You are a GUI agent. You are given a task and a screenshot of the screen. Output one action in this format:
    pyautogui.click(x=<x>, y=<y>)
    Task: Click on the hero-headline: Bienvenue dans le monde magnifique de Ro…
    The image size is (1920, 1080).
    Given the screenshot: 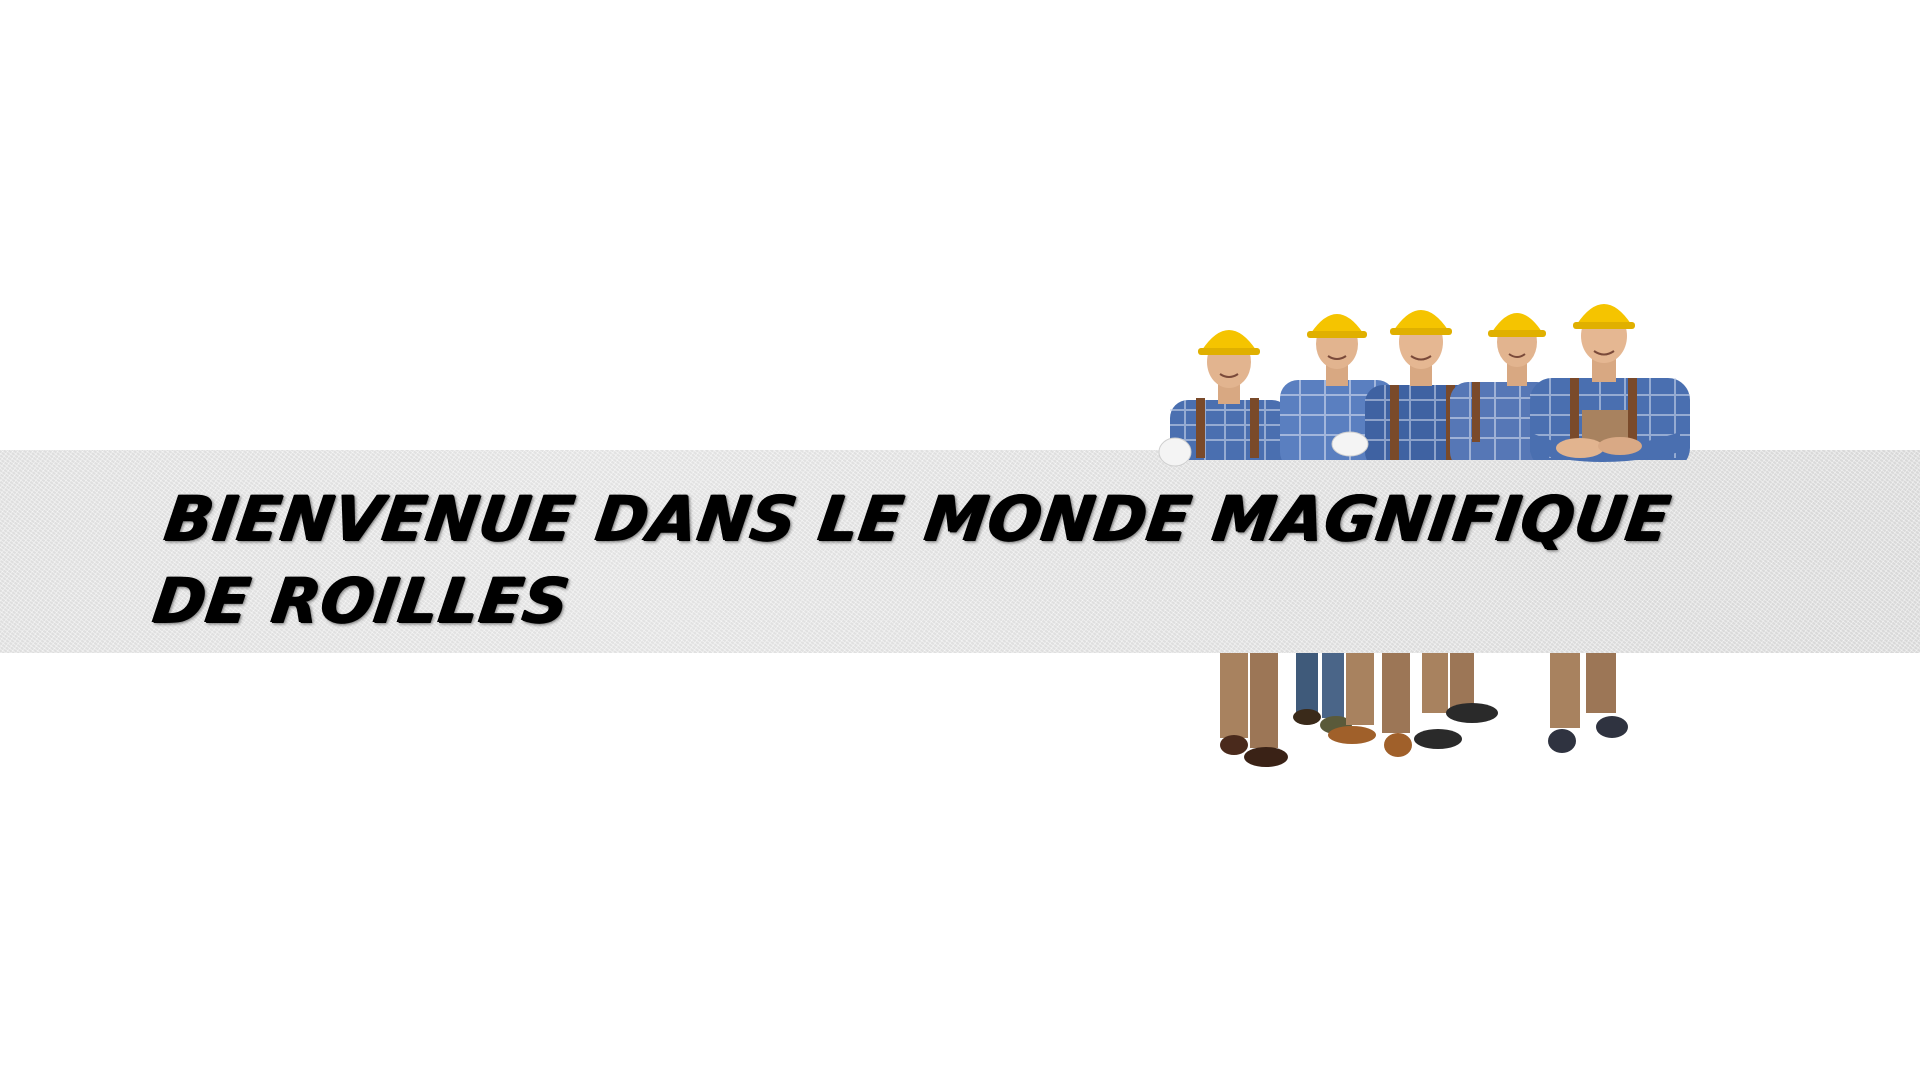 What is the action you would take?
    pyautogui.click(x=912, y=559)
    